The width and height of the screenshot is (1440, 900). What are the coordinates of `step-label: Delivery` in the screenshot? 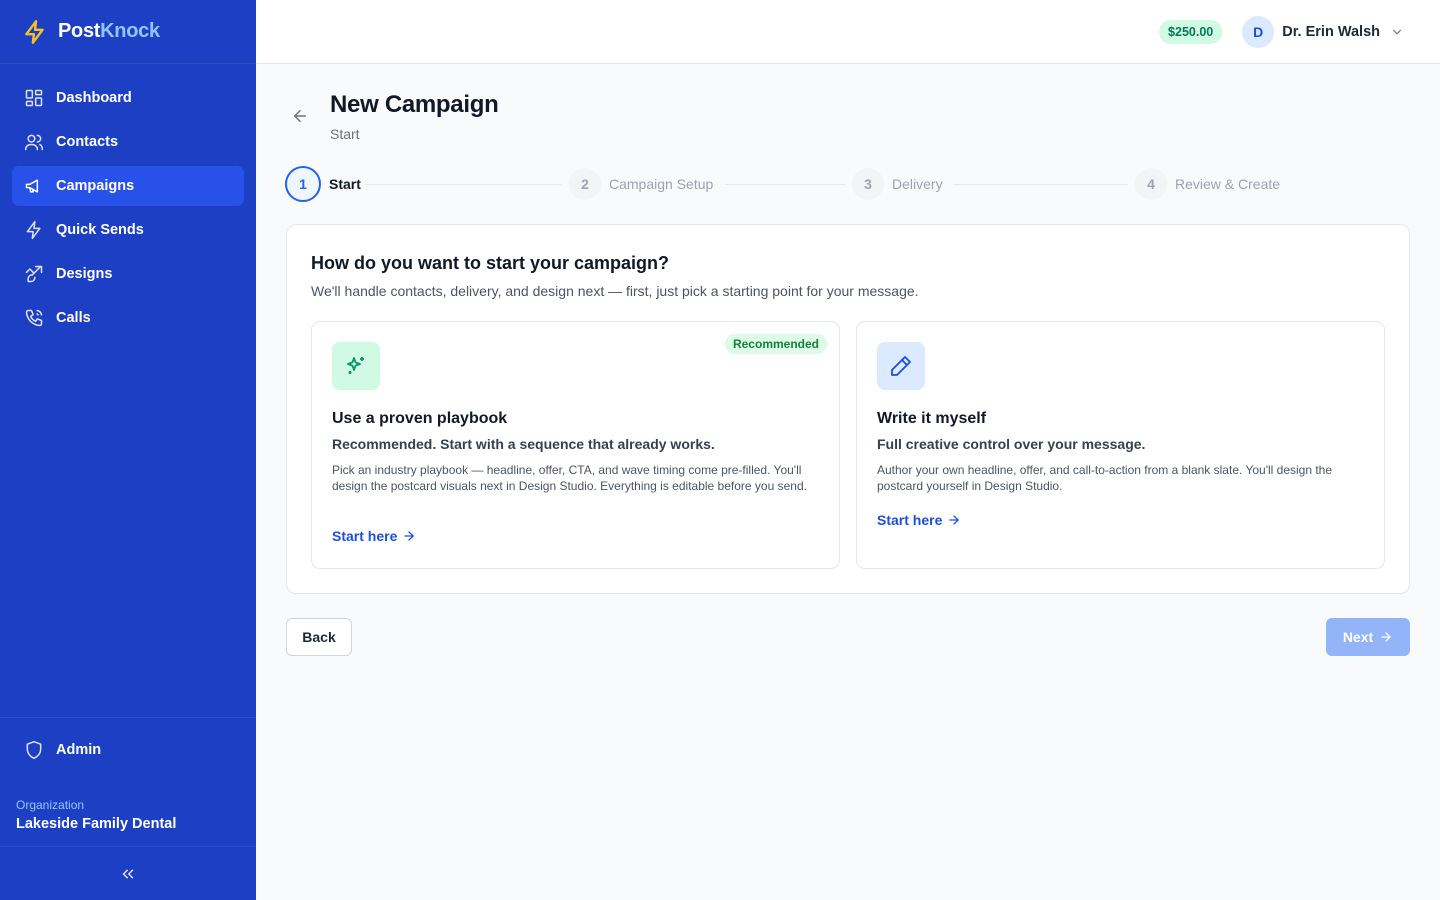 It's located at (917, 184).